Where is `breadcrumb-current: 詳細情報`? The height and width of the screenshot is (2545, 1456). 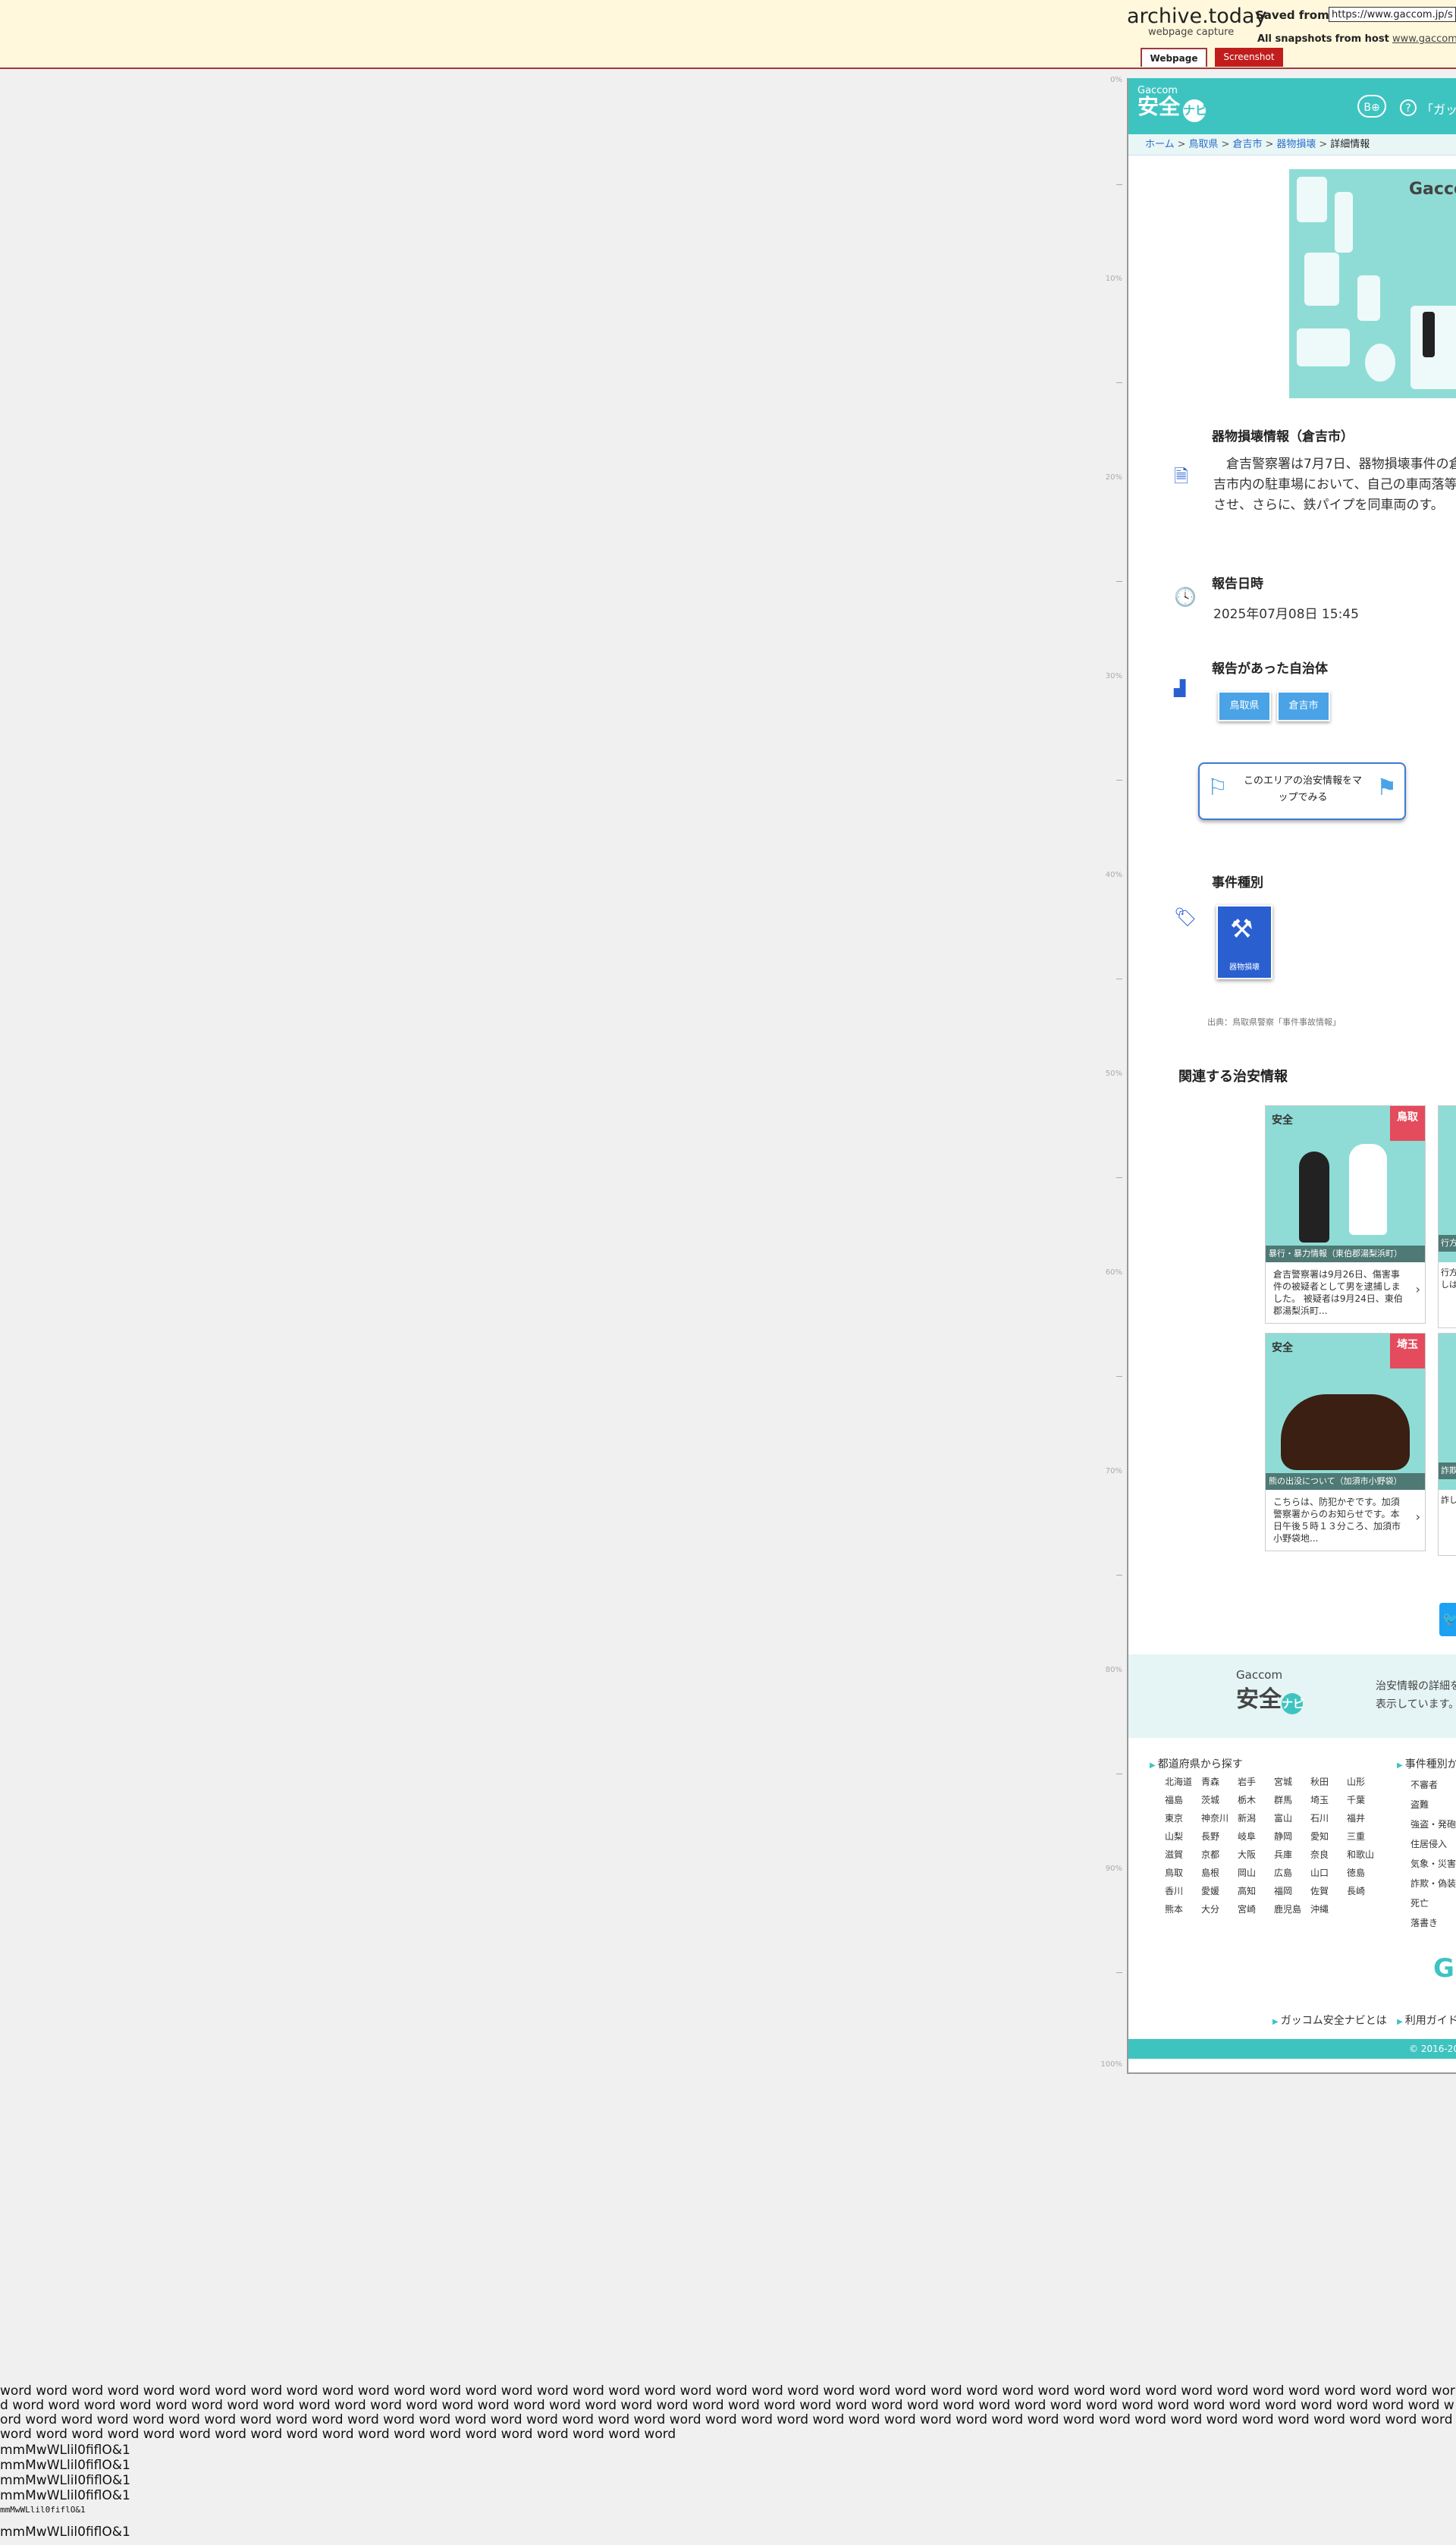
breadcrumb-current: 詳細情報 is located at coordinates (1350, 144).